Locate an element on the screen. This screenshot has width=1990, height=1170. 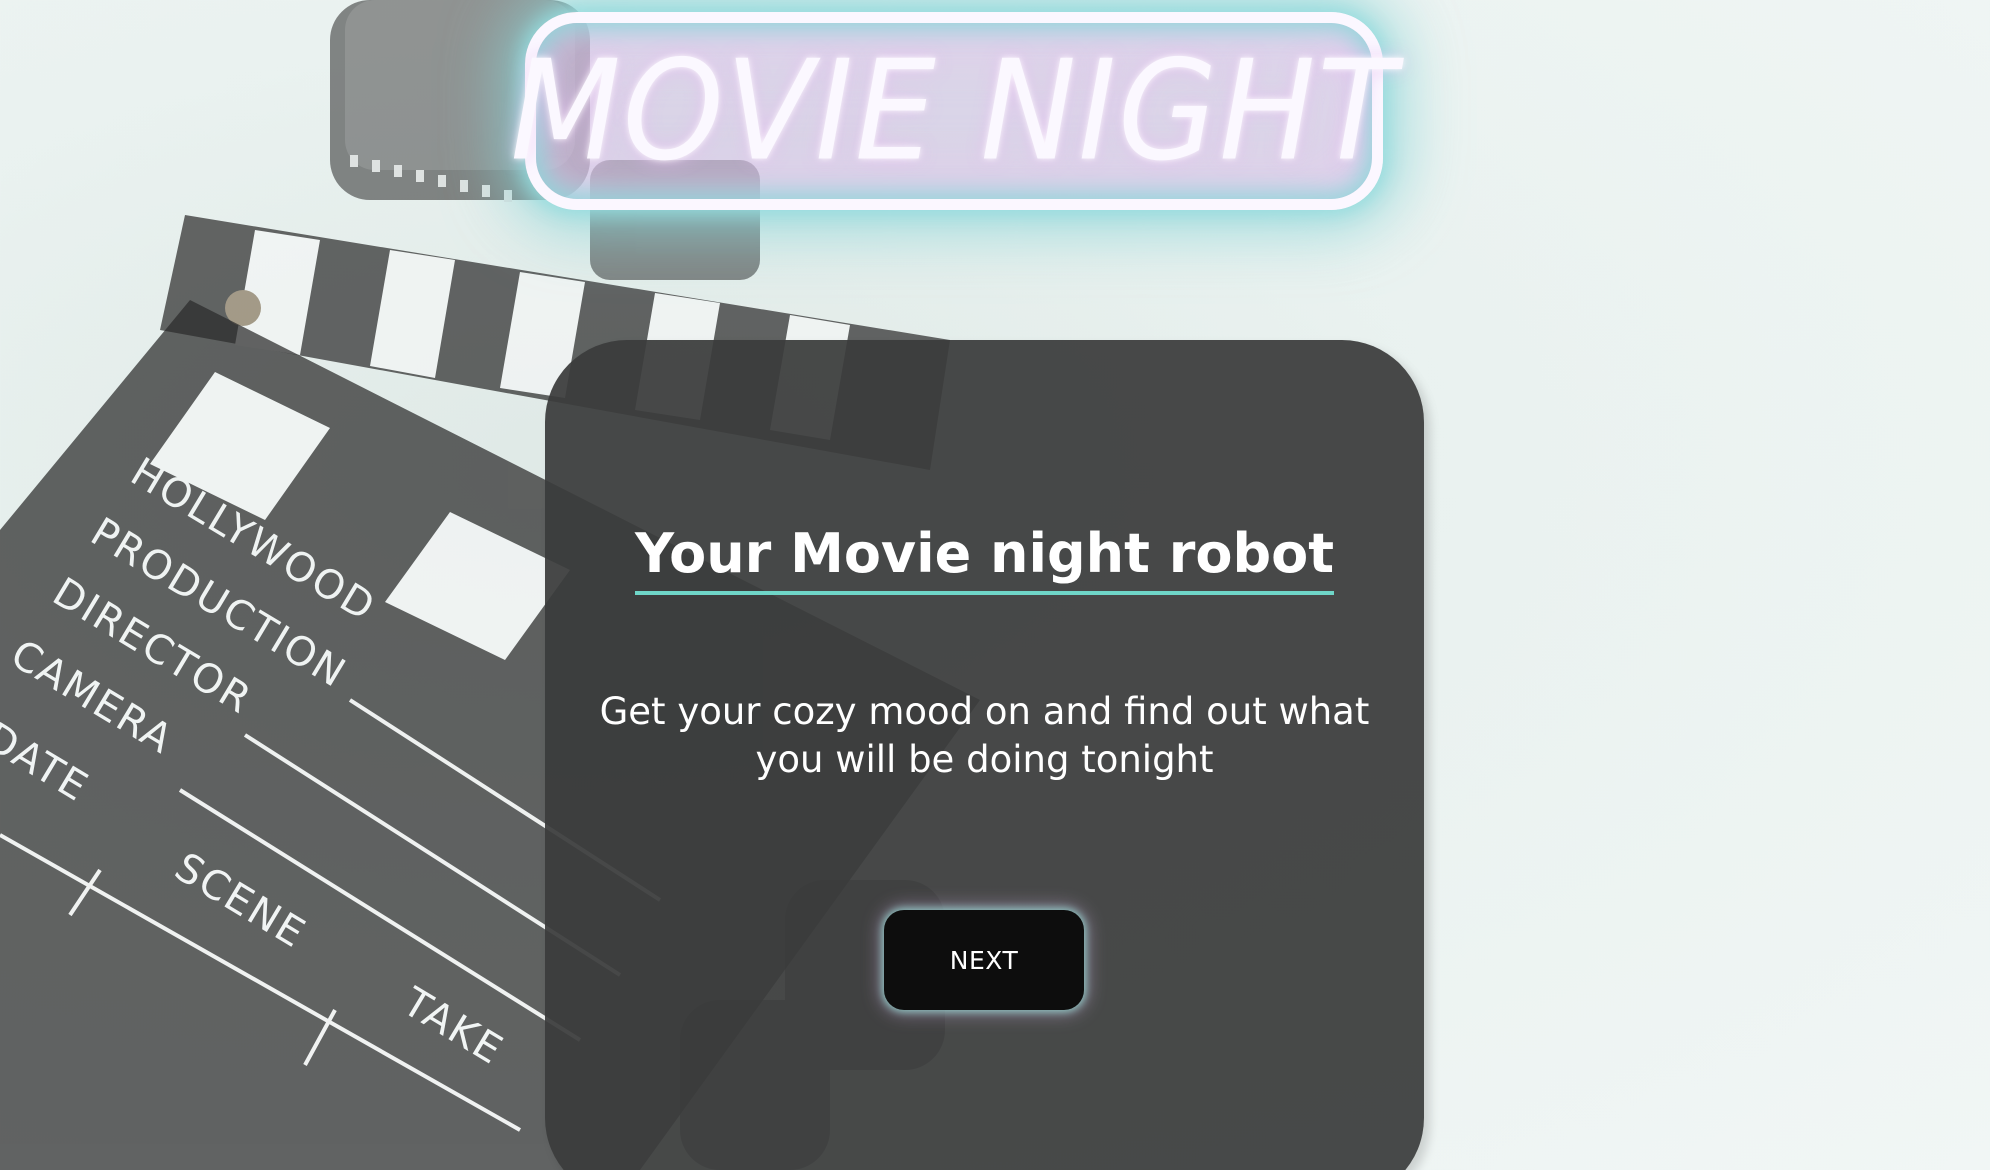
svg-text: PRODUCTION is located at coordinates (218, 603).